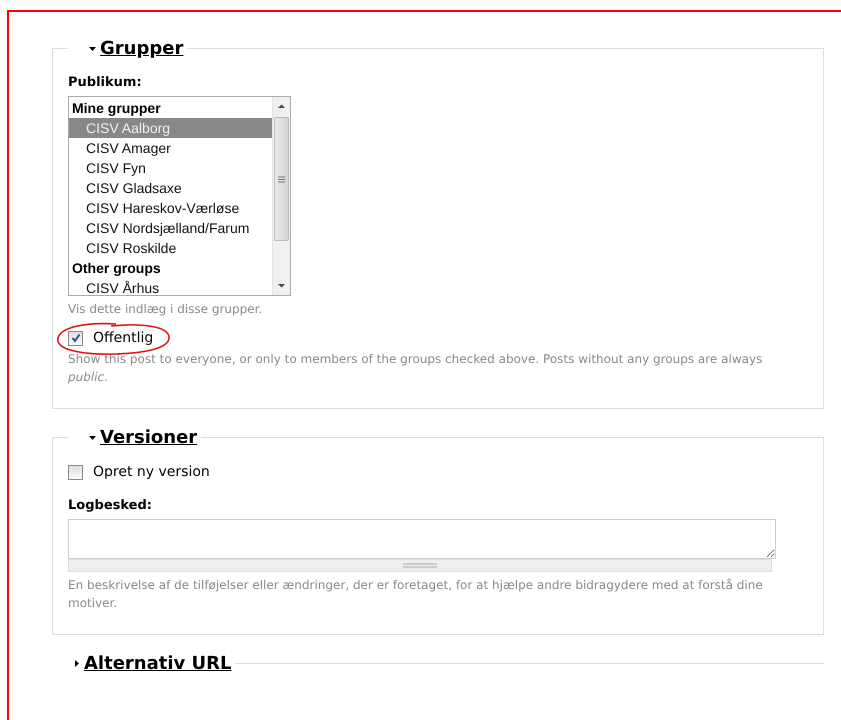  I want to click on field-description: Vis dette indlæg i disse grupper., so click(166, 309).